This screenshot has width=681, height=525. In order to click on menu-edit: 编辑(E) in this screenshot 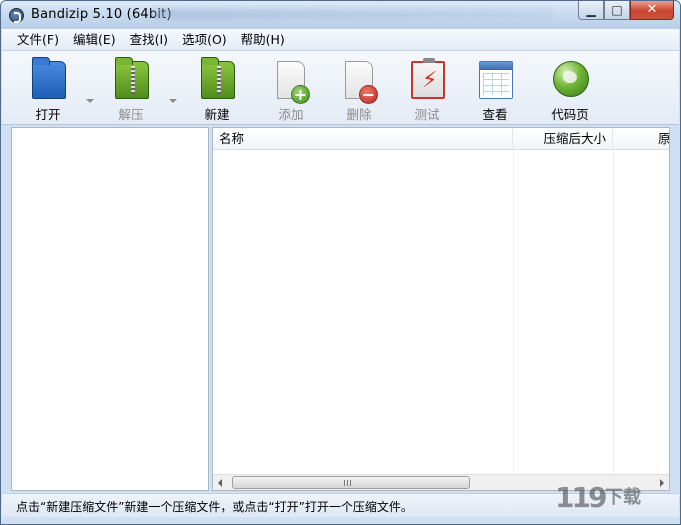, I will do `click(94, 40)`.